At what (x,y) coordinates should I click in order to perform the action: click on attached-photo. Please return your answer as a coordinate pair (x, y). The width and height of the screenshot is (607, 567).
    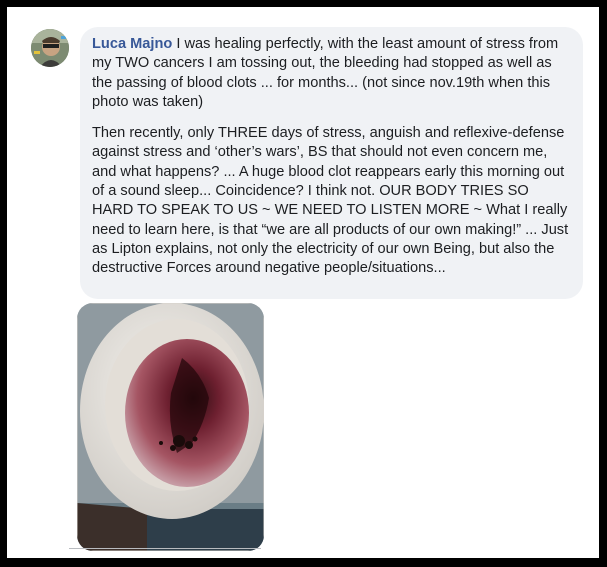
    Looking at the image, I should click on (170, 427).